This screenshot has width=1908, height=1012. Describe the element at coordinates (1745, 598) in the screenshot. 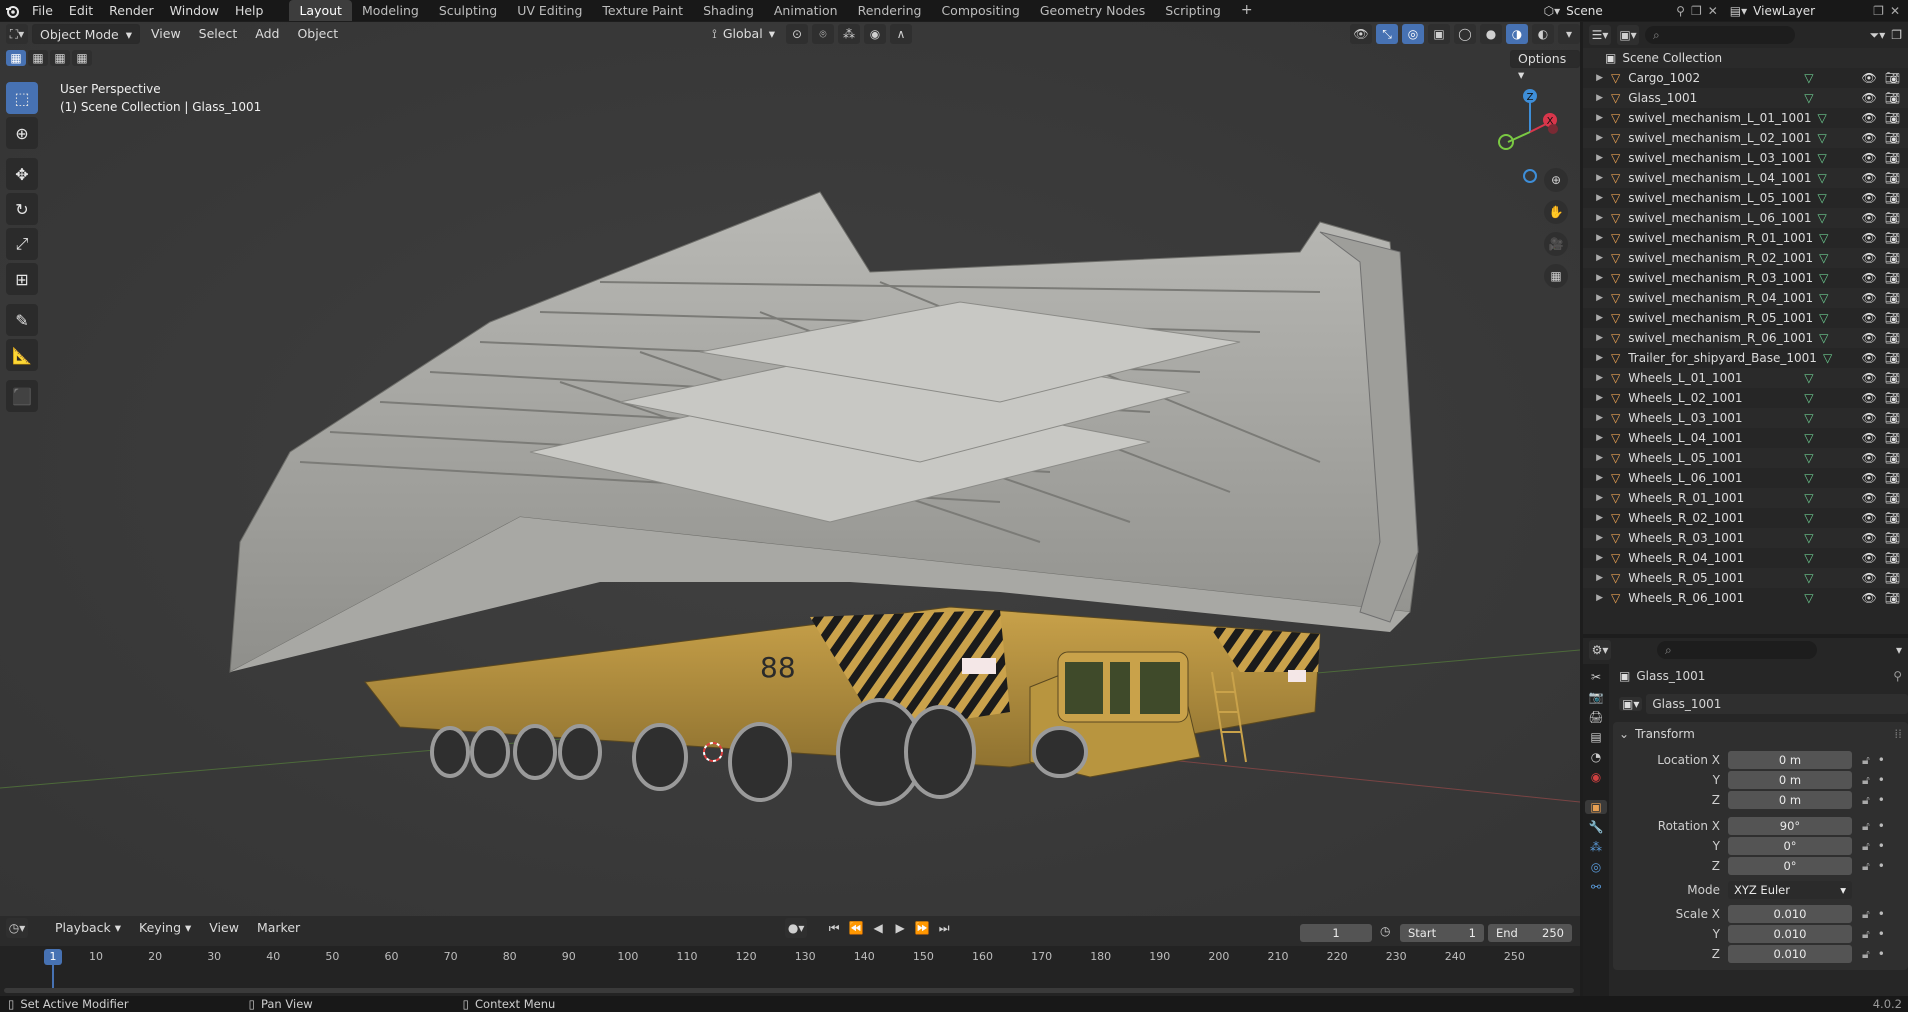

I see `outliner-item: ▶ ▽ Wheels_R_06_1001 ▽ 👁︎ 📷︎` at that location.